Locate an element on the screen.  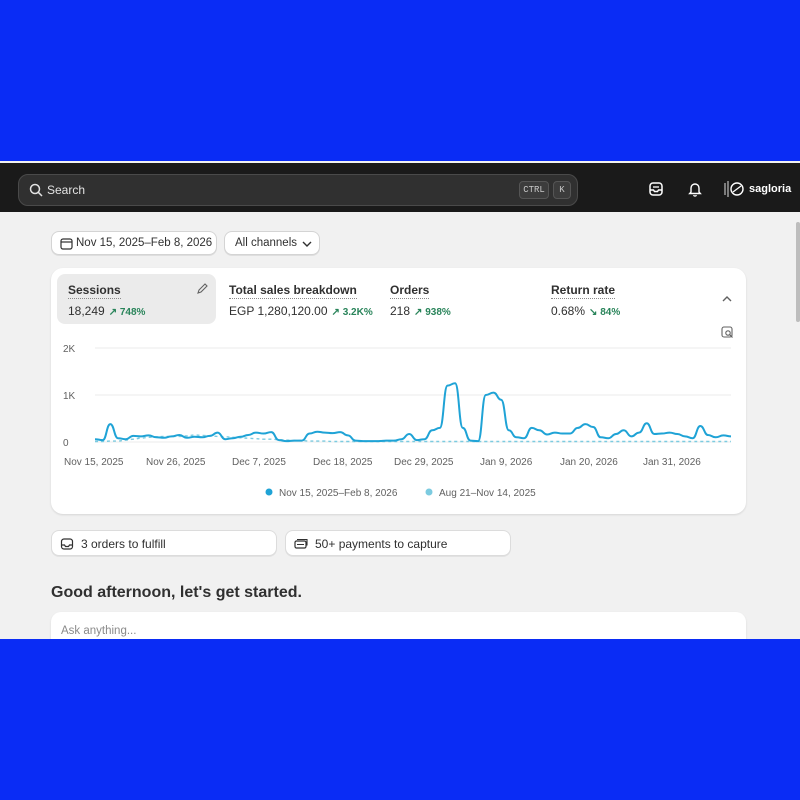
channel-label: All channels is located at coordinates (266, 243).